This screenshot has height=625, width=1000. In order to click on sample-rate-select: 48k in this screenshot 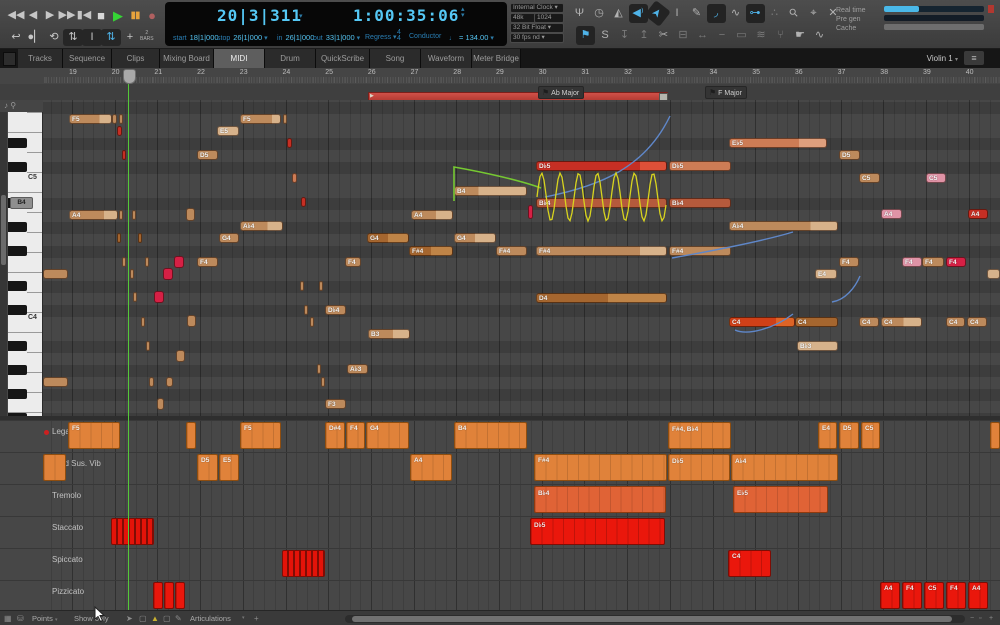, I will do `click(523, 18)`.